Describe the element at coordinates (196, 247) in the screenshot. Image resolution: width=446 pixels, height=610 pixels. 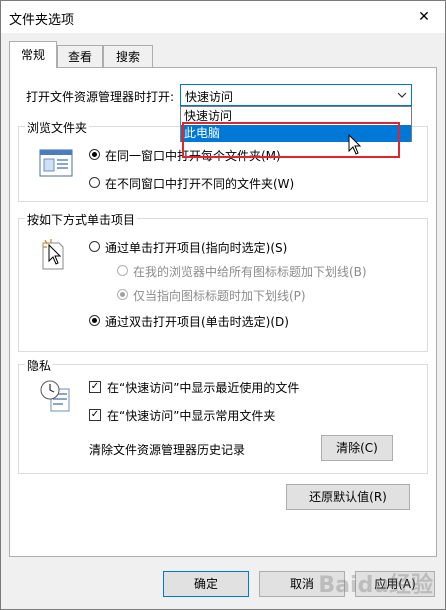
I see `single-click-label: 通过单击打开项目(指向时选定)(S)` at that location.